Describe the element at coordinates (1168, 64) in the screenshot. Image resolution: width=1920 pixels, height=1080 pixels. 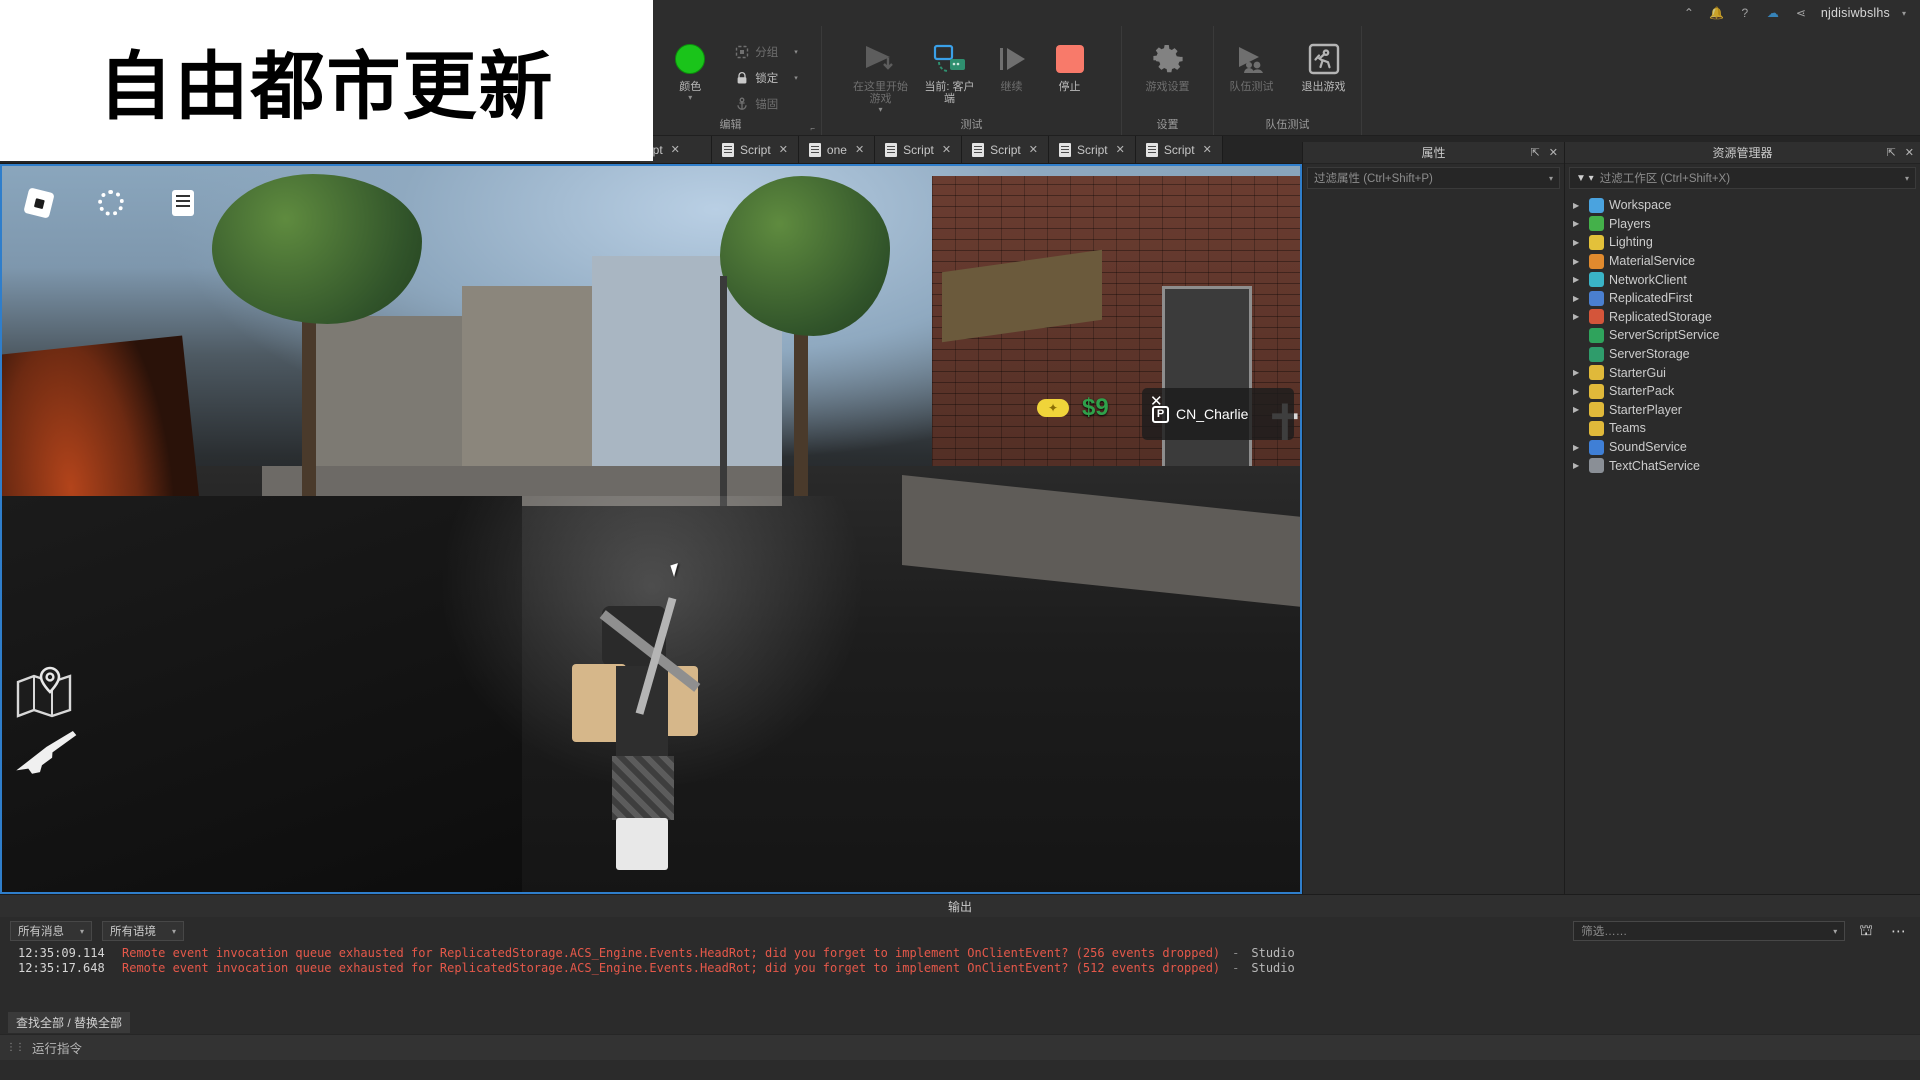
I see `game-settings-button: 游戏设置` at that location.